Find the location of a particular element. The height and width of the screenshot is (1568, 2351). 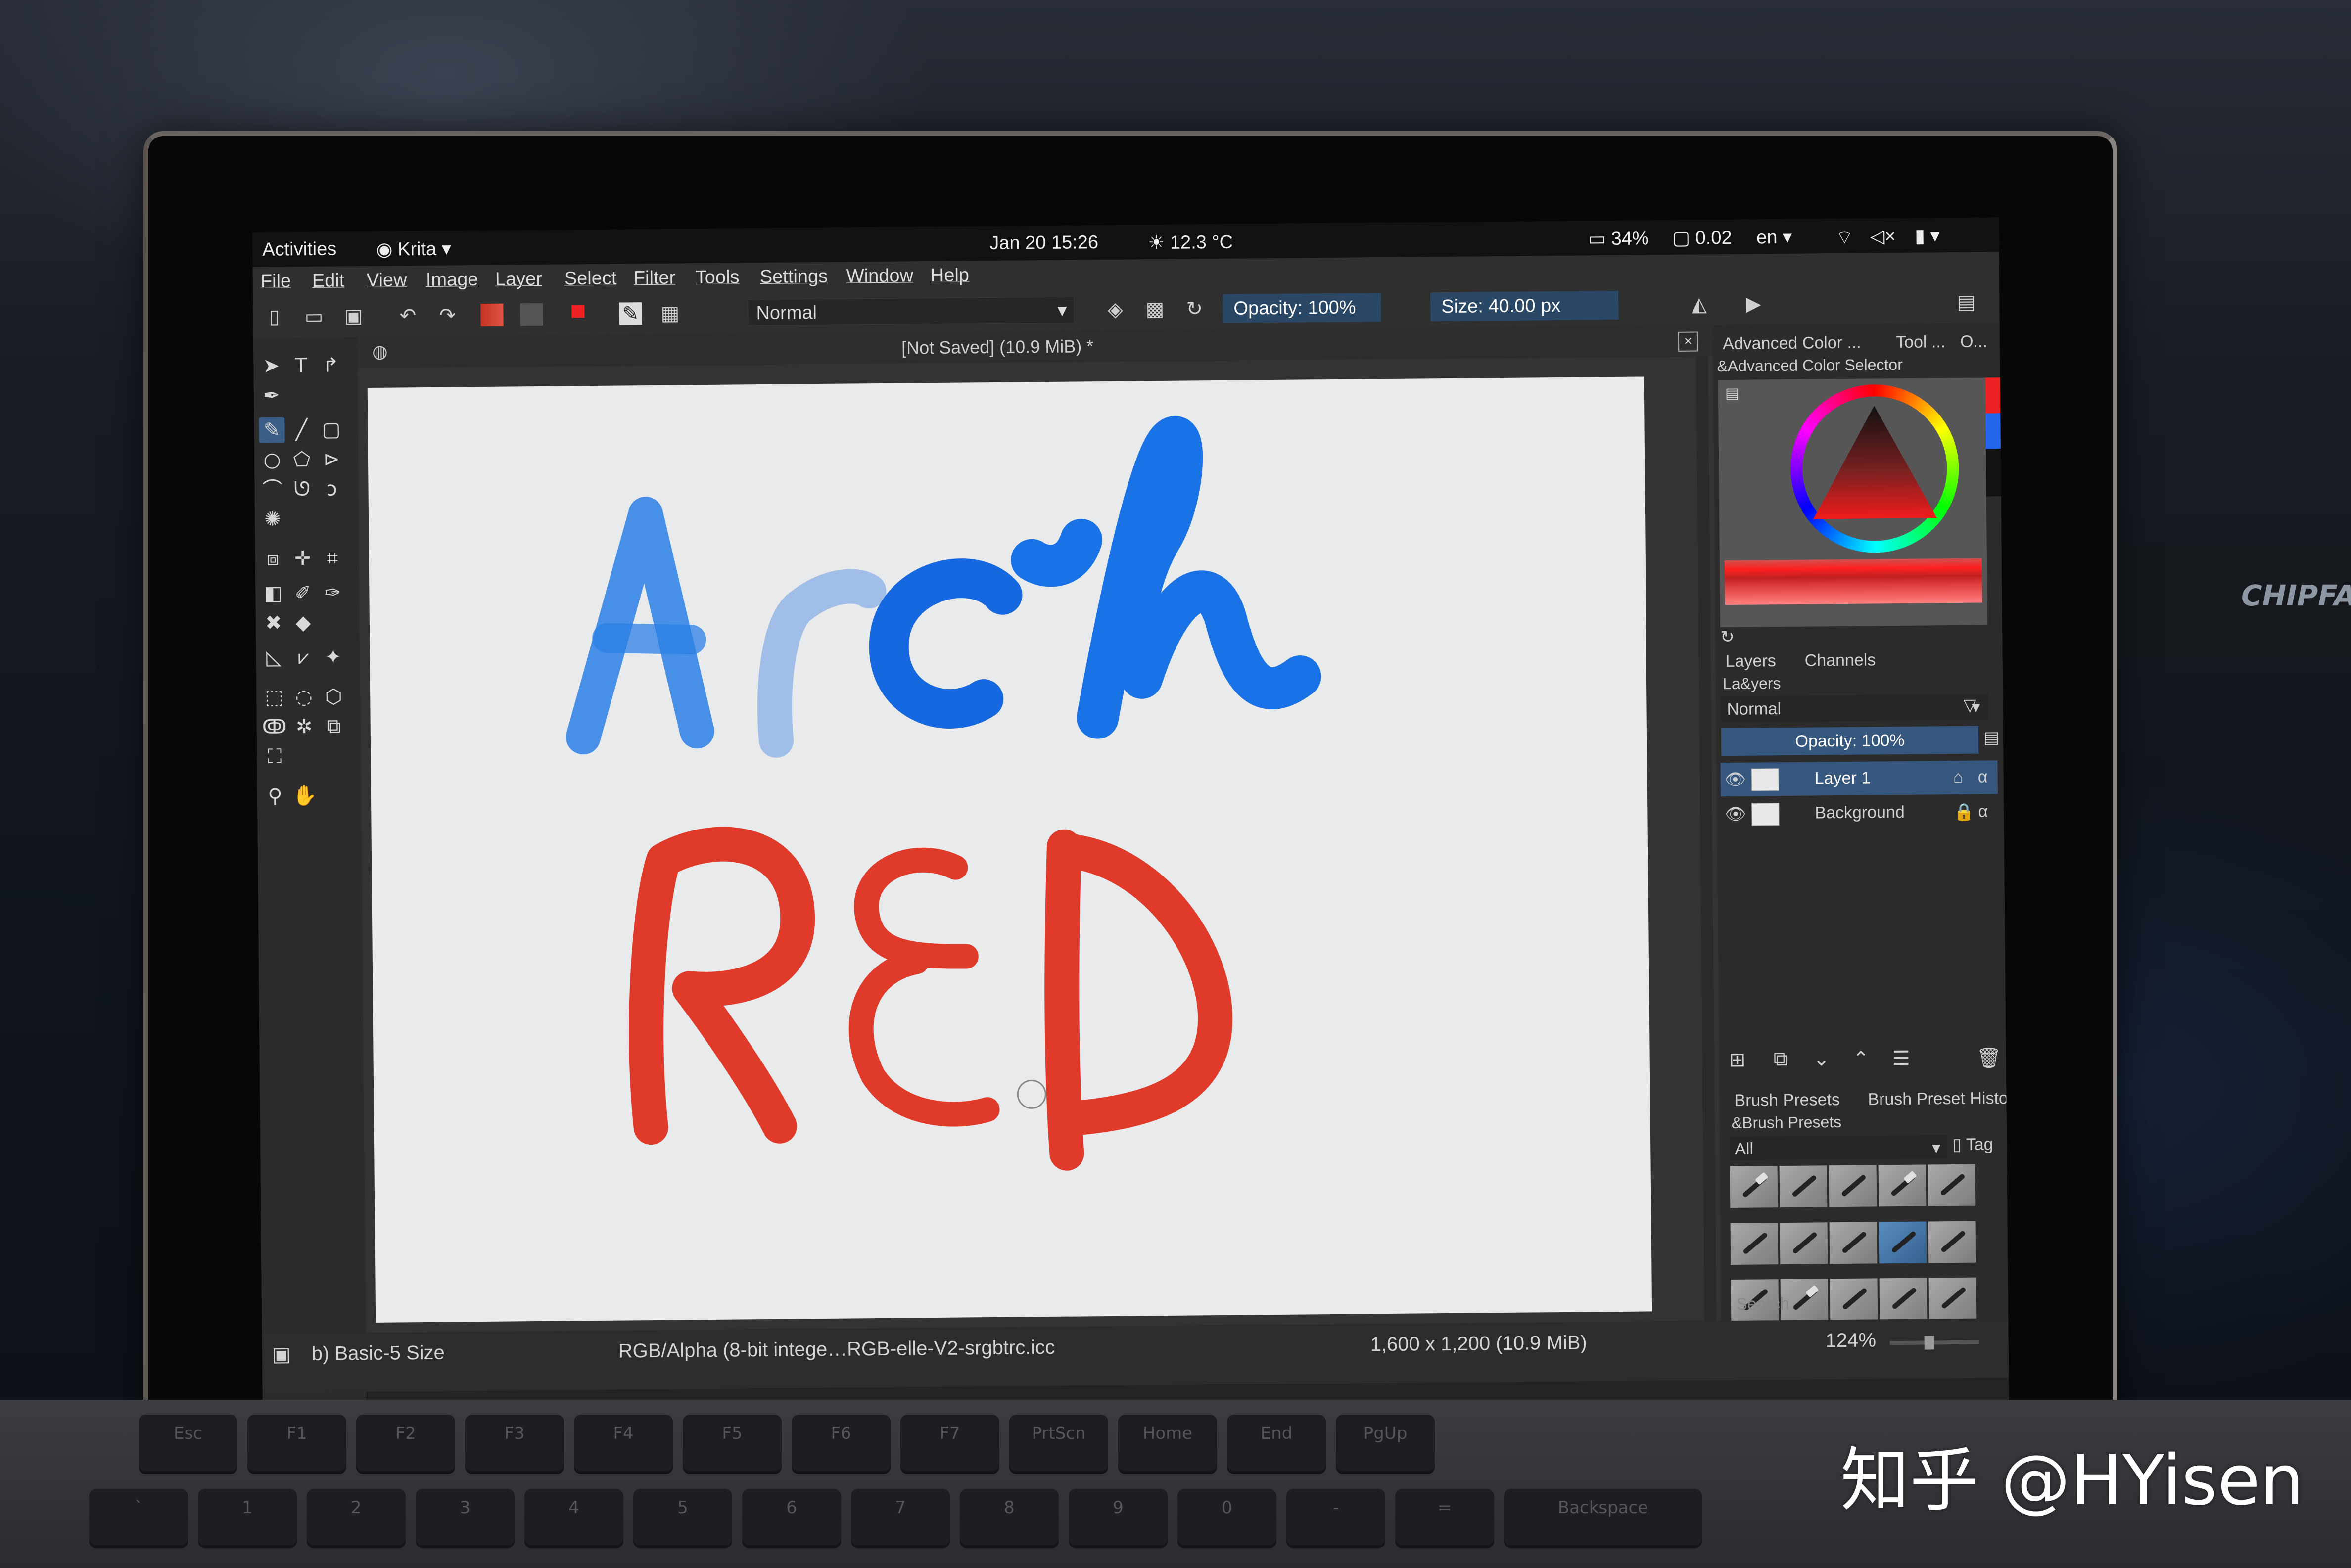

menu-window: Window is located at coordinates (880, 276).